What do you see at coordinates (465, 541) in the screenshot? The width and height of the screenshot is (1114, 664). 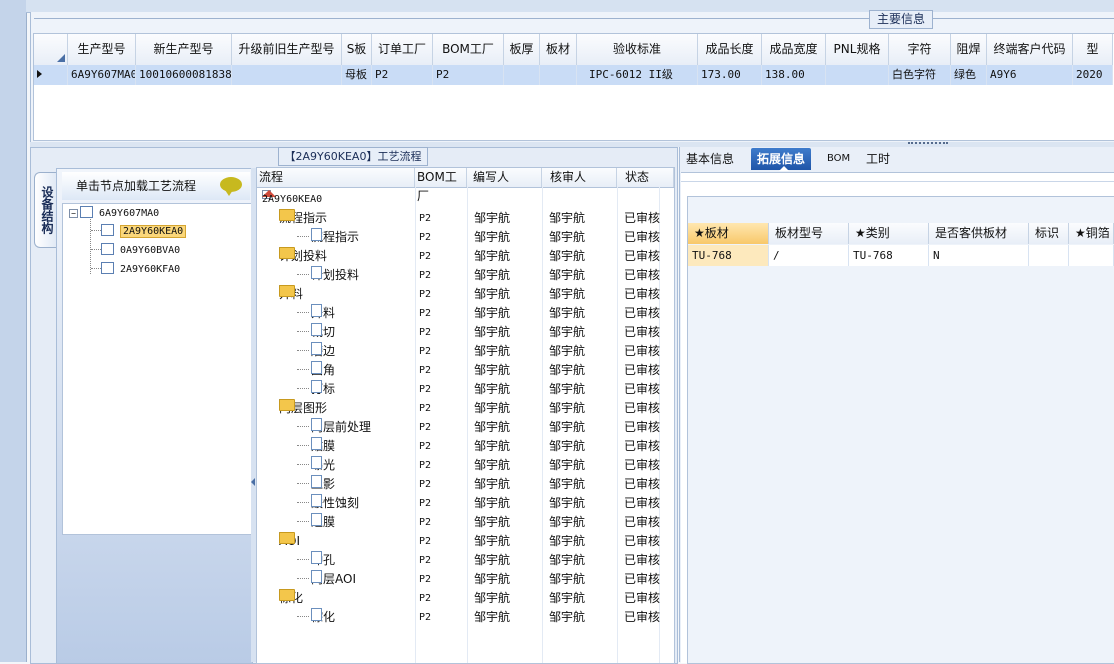 I see `table-row: −AOI P2 邹宇航 邹宇航 已审核` at bounding box center [465, 541].